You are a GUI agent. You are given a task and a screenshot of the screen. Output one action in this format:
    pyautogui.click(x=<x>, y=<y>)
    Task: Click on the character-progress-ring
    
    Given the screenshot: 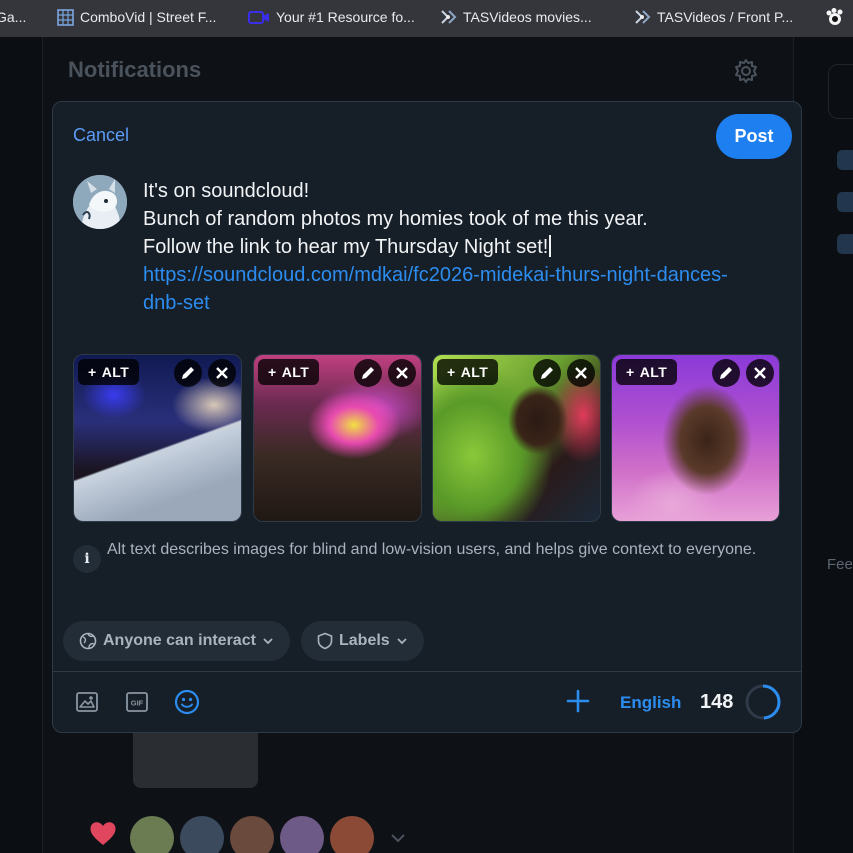 What is the action you would take?
    pyautogui.click(x=763, y=702)
    